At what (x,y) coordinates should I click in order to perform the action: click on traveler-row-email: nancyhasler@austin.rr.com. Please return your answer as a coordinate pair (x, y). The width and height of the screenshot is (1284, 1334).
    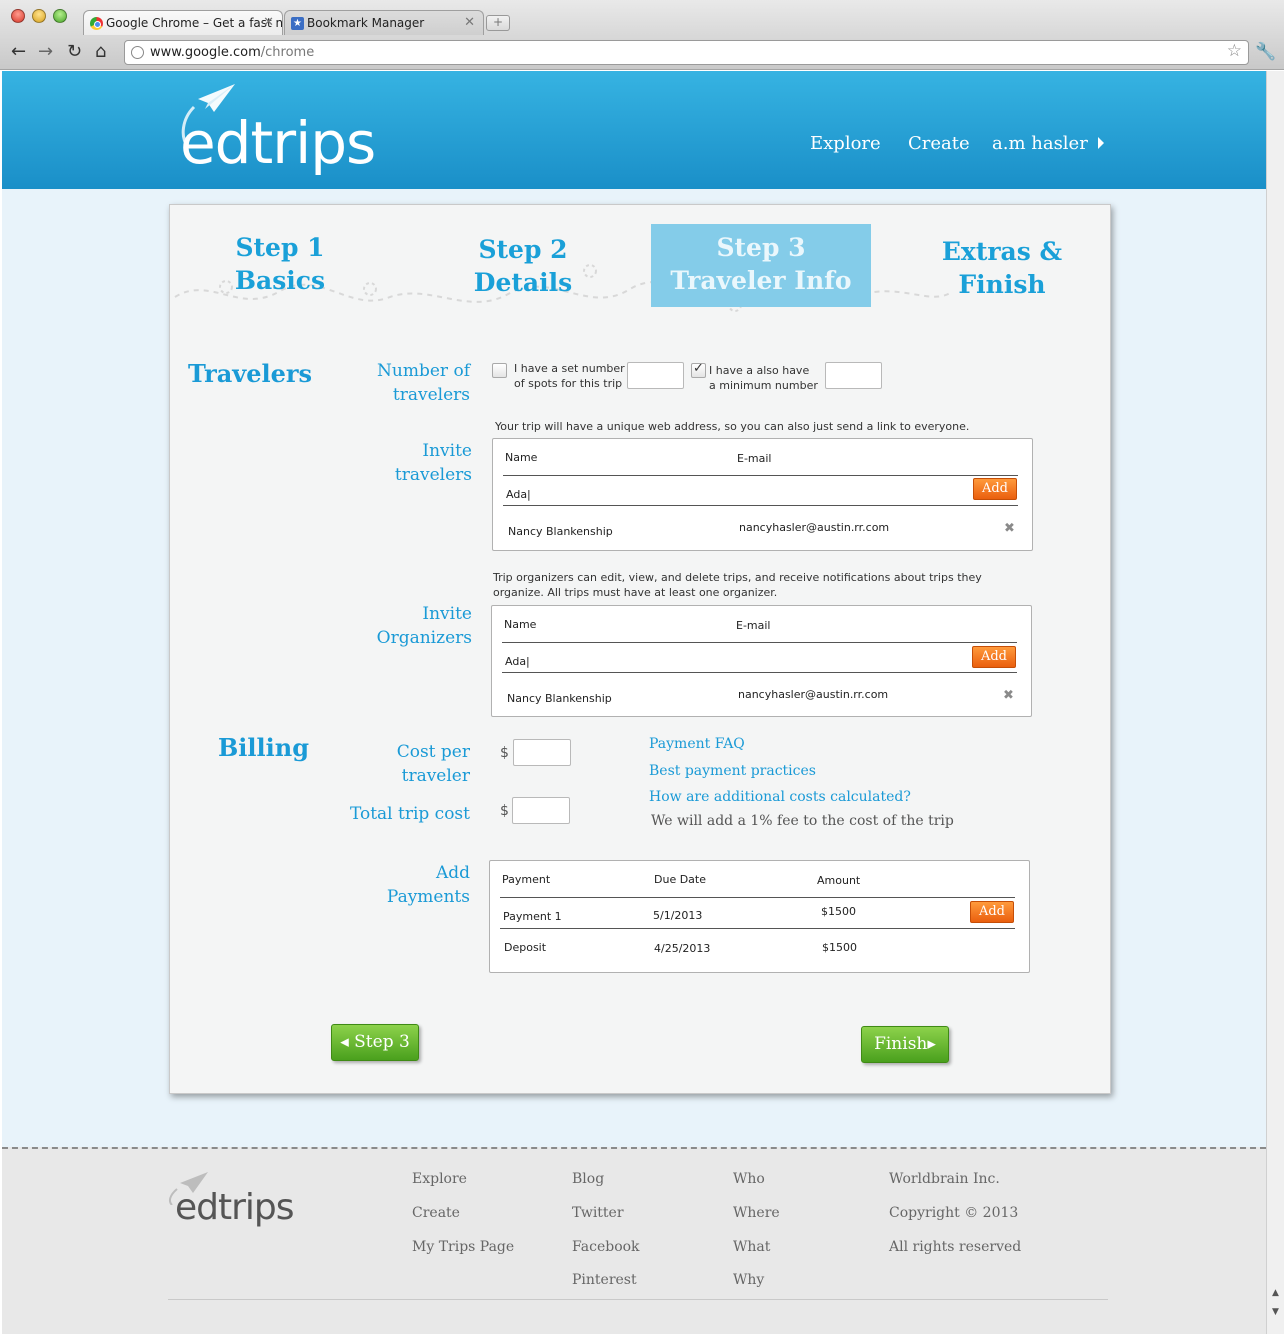
    Looking at the image, I should click on (814, 527).